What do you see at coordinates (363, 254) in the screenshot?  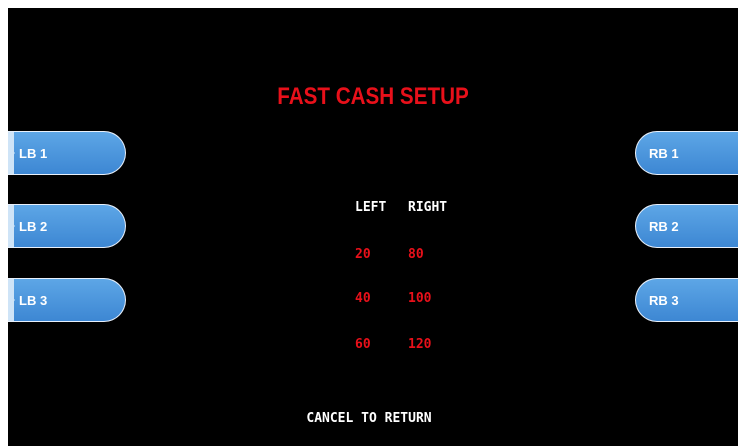 I see `left-value: 20` at bounding box center [363, 254].